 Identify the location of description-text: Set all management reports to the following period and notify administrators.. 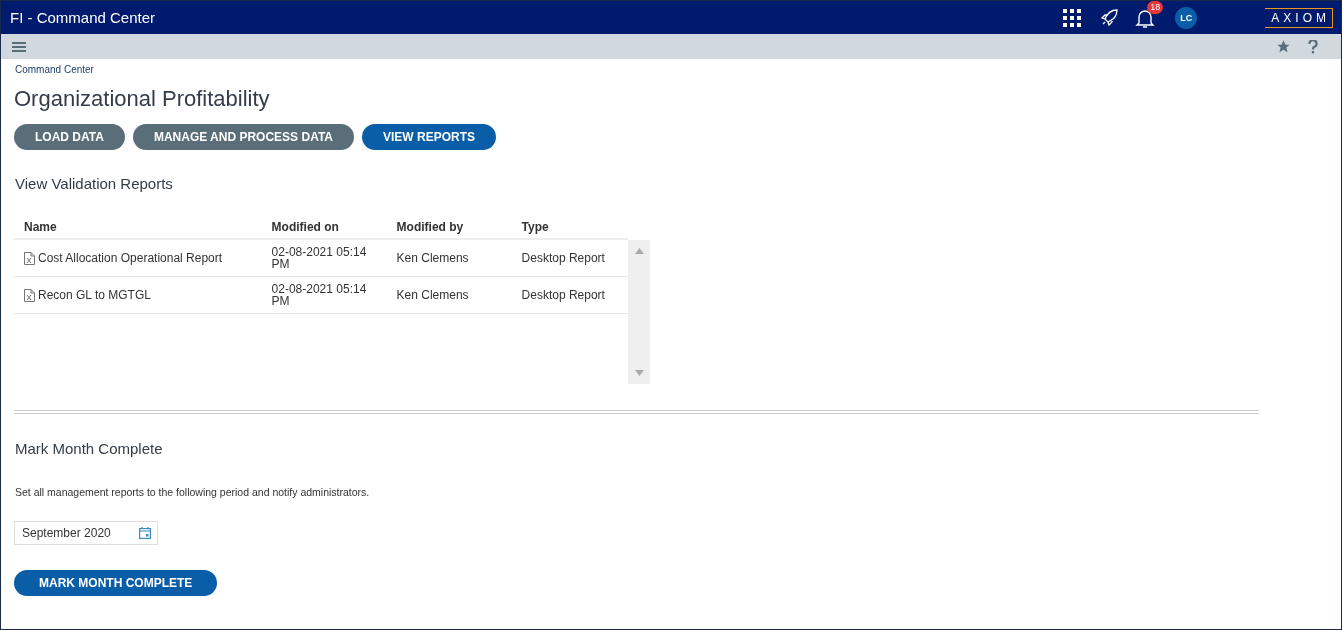
(193, 492).